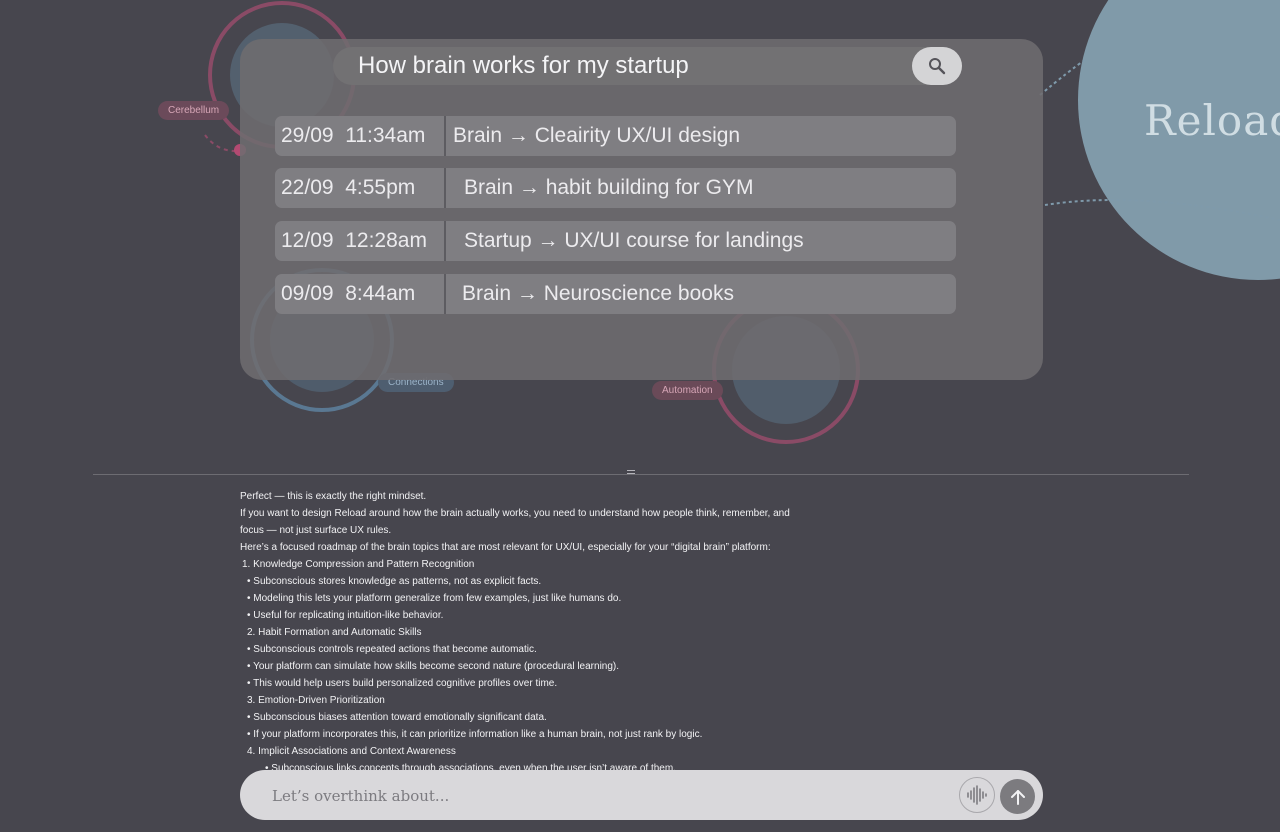  I want to click on response-line: focus — not just surface UX rules., so click(316, 530).